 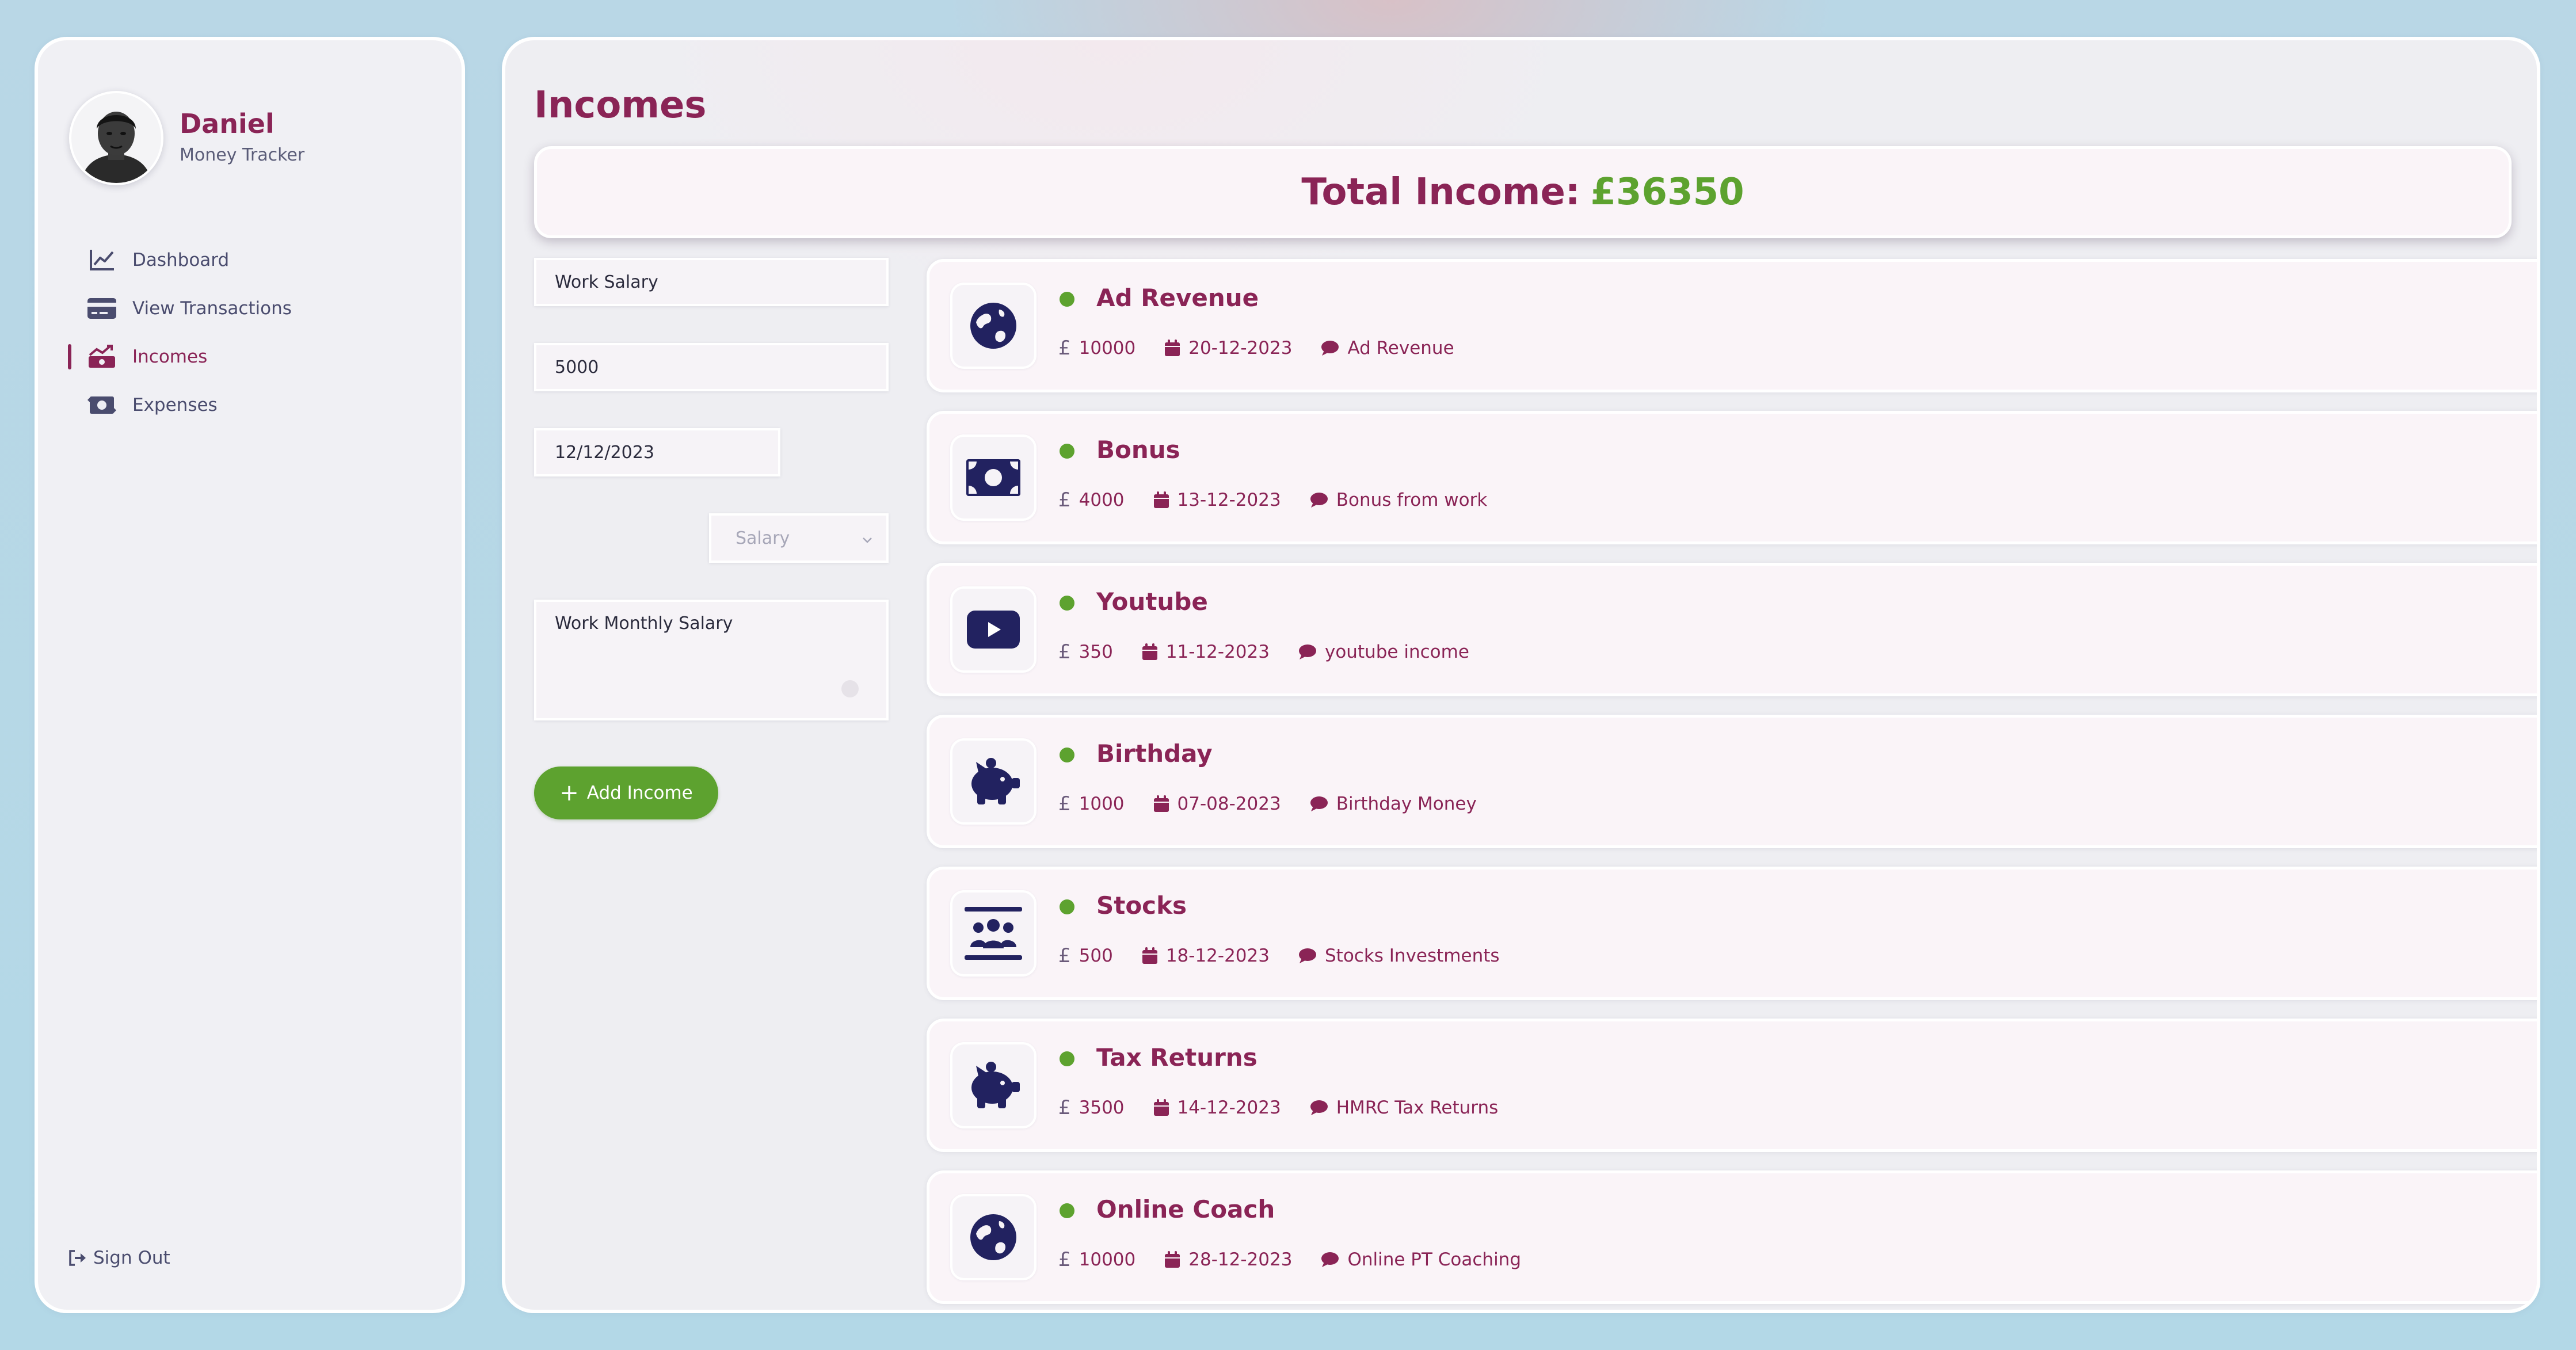 I want to click on page-title: Incomes, so click(x=620, y=106).